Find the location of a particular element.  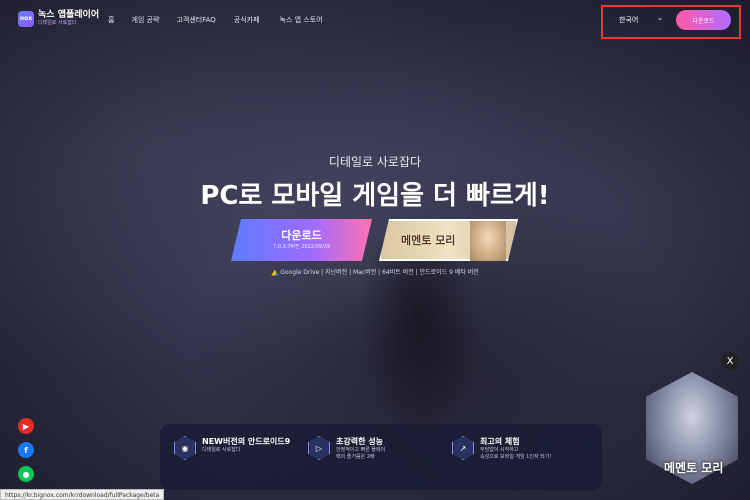

line-icon: ● is located at coordinates (26, 474).